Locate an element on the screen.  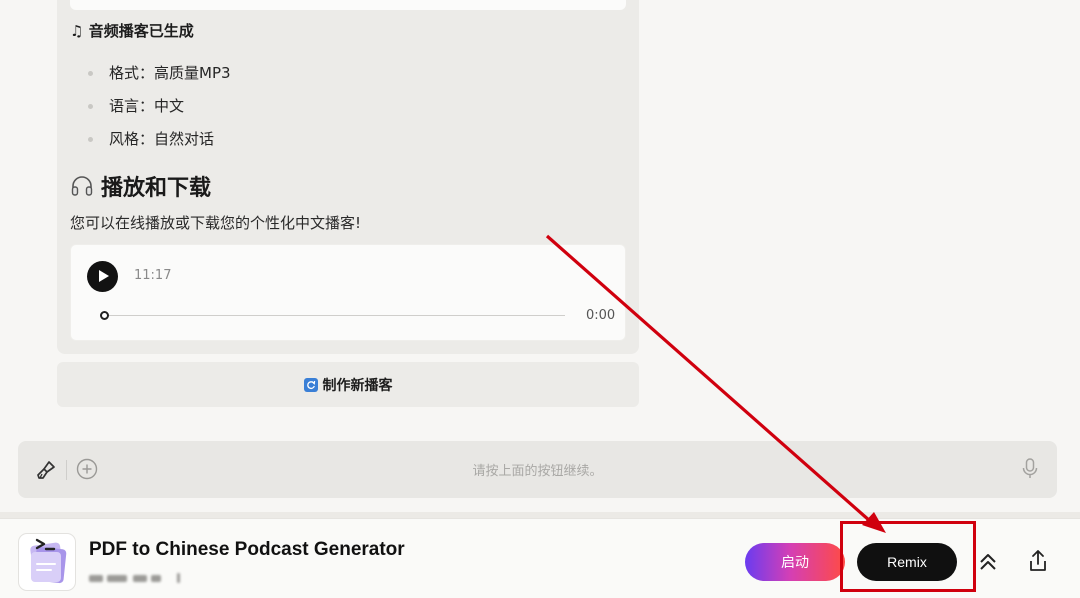
input-placeholder: 请按上面的按钮继续。 is located at coordinates (537, 469).